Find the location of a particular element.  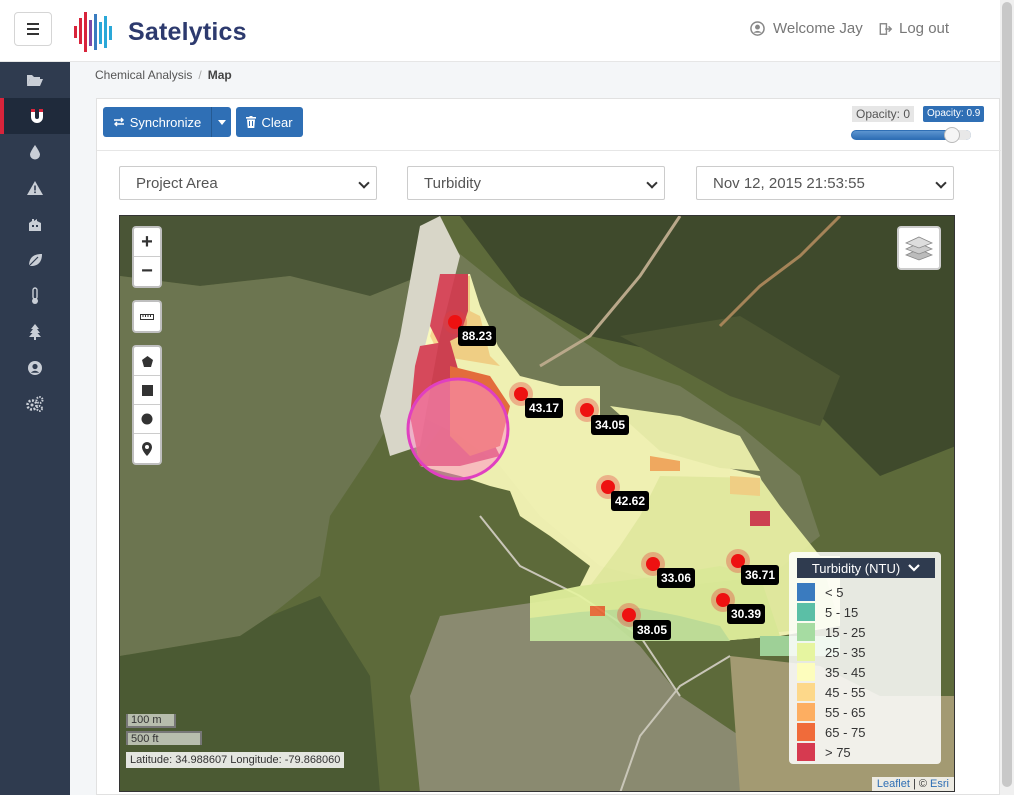

leaflet-link: Leaflet is located at coordinates (893, 784).